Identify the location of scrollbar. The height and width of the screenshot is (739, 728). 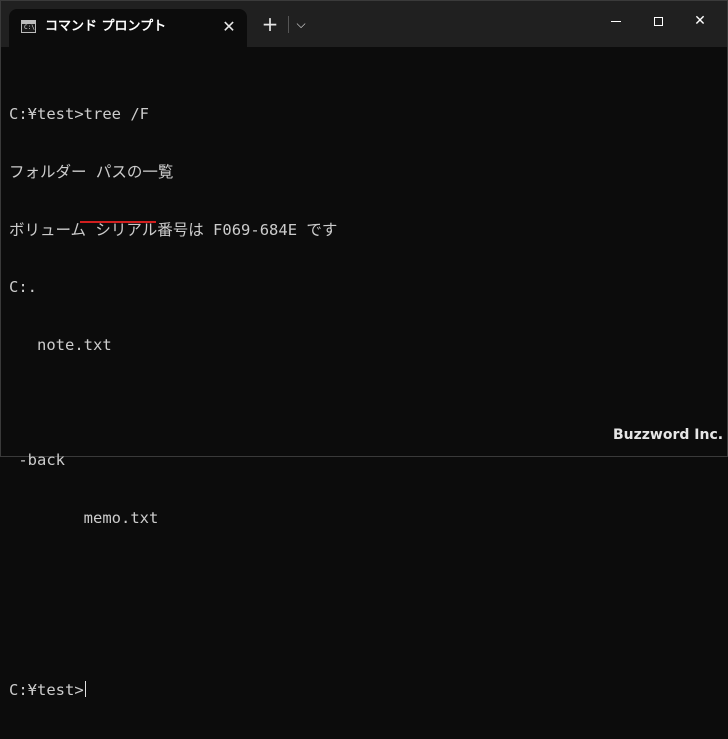
(722, 251).